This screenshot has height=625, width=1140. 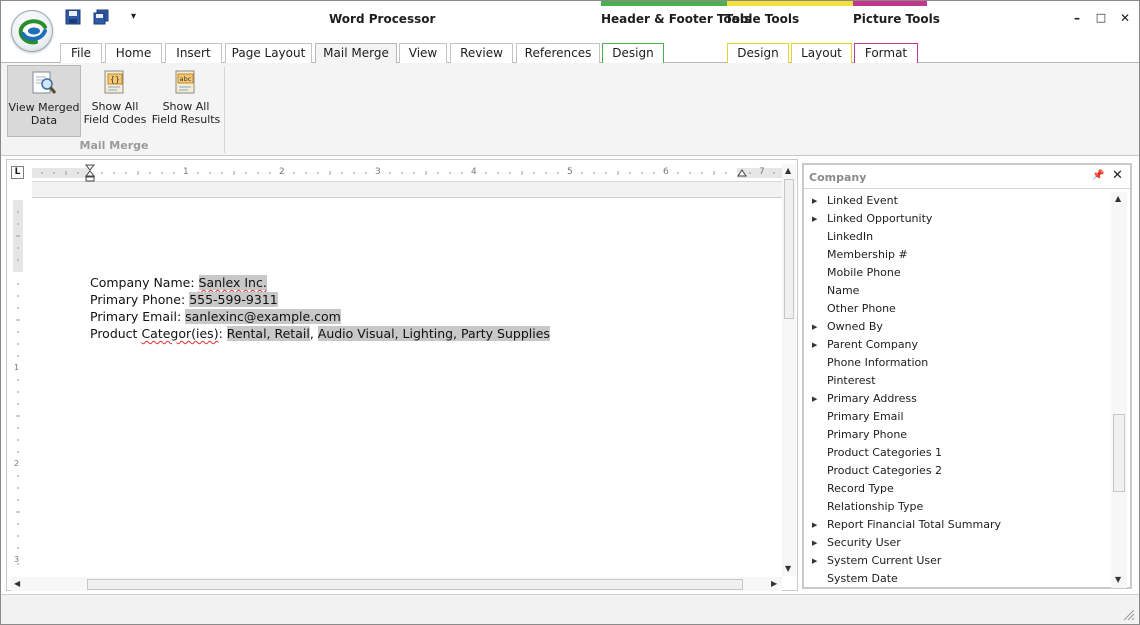 What do you see at coordinates (558, 53) in the screenshot?
I see `tab-references: References` at bounding box center [558, 53].